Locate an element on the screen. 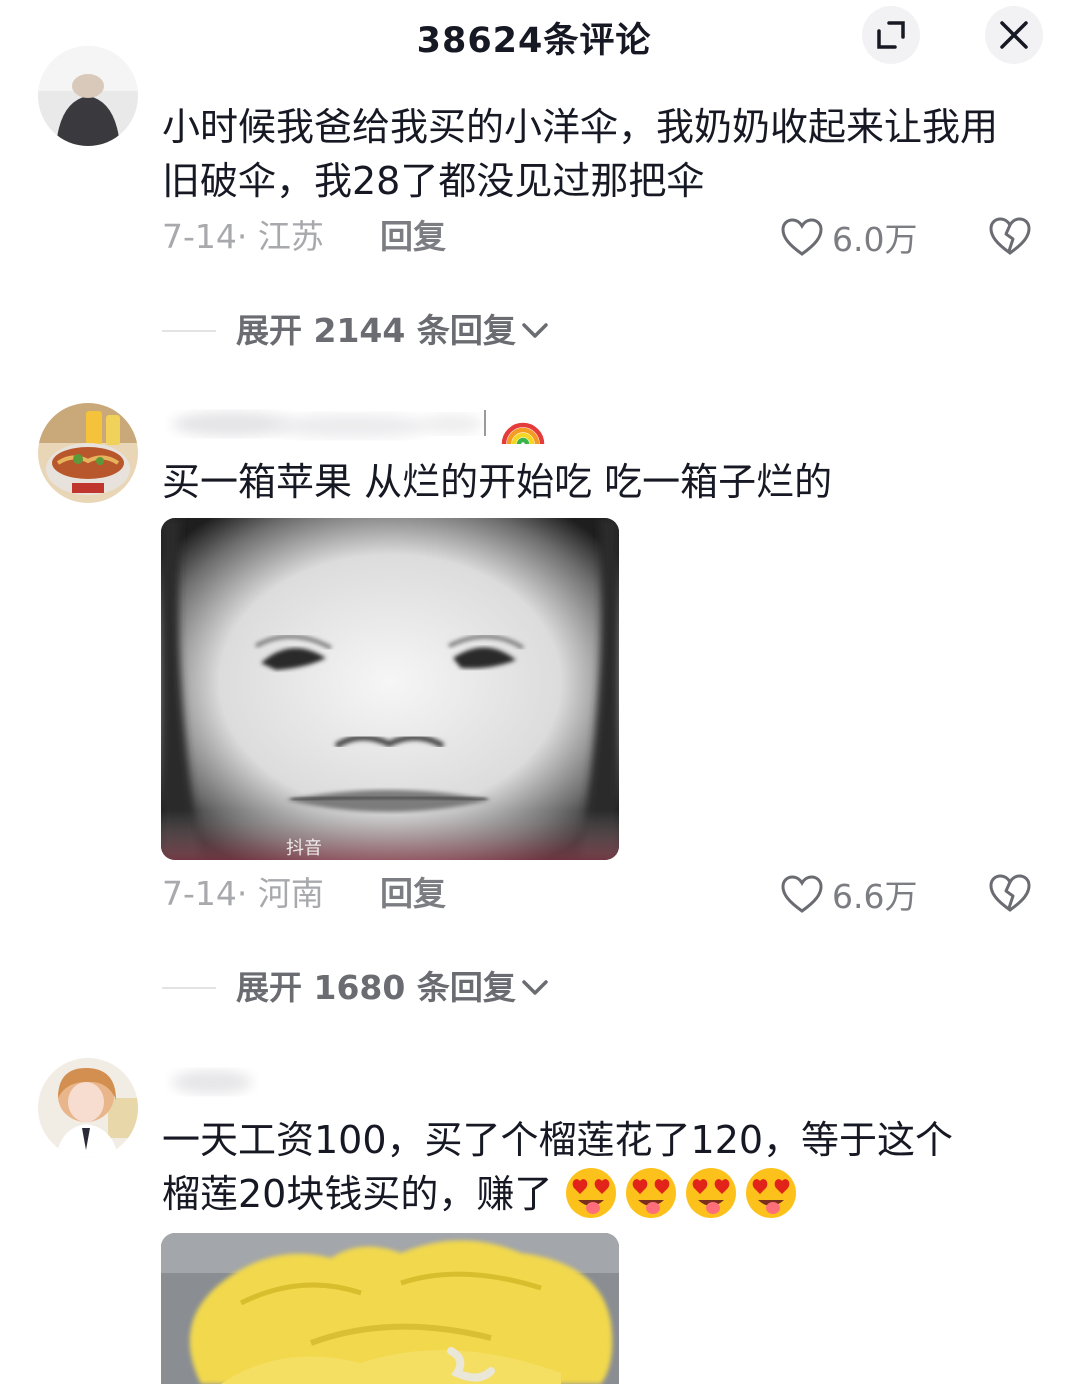  like-button: 6.0万 is located at coordinates (848, 237).